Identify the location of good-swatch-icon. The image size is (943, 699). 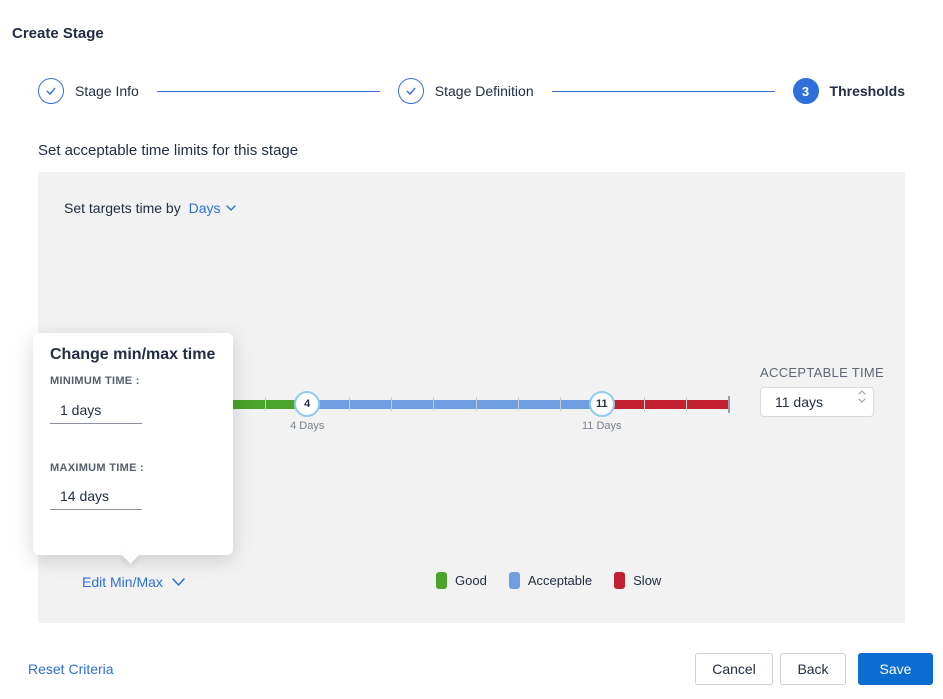
(441, 580).